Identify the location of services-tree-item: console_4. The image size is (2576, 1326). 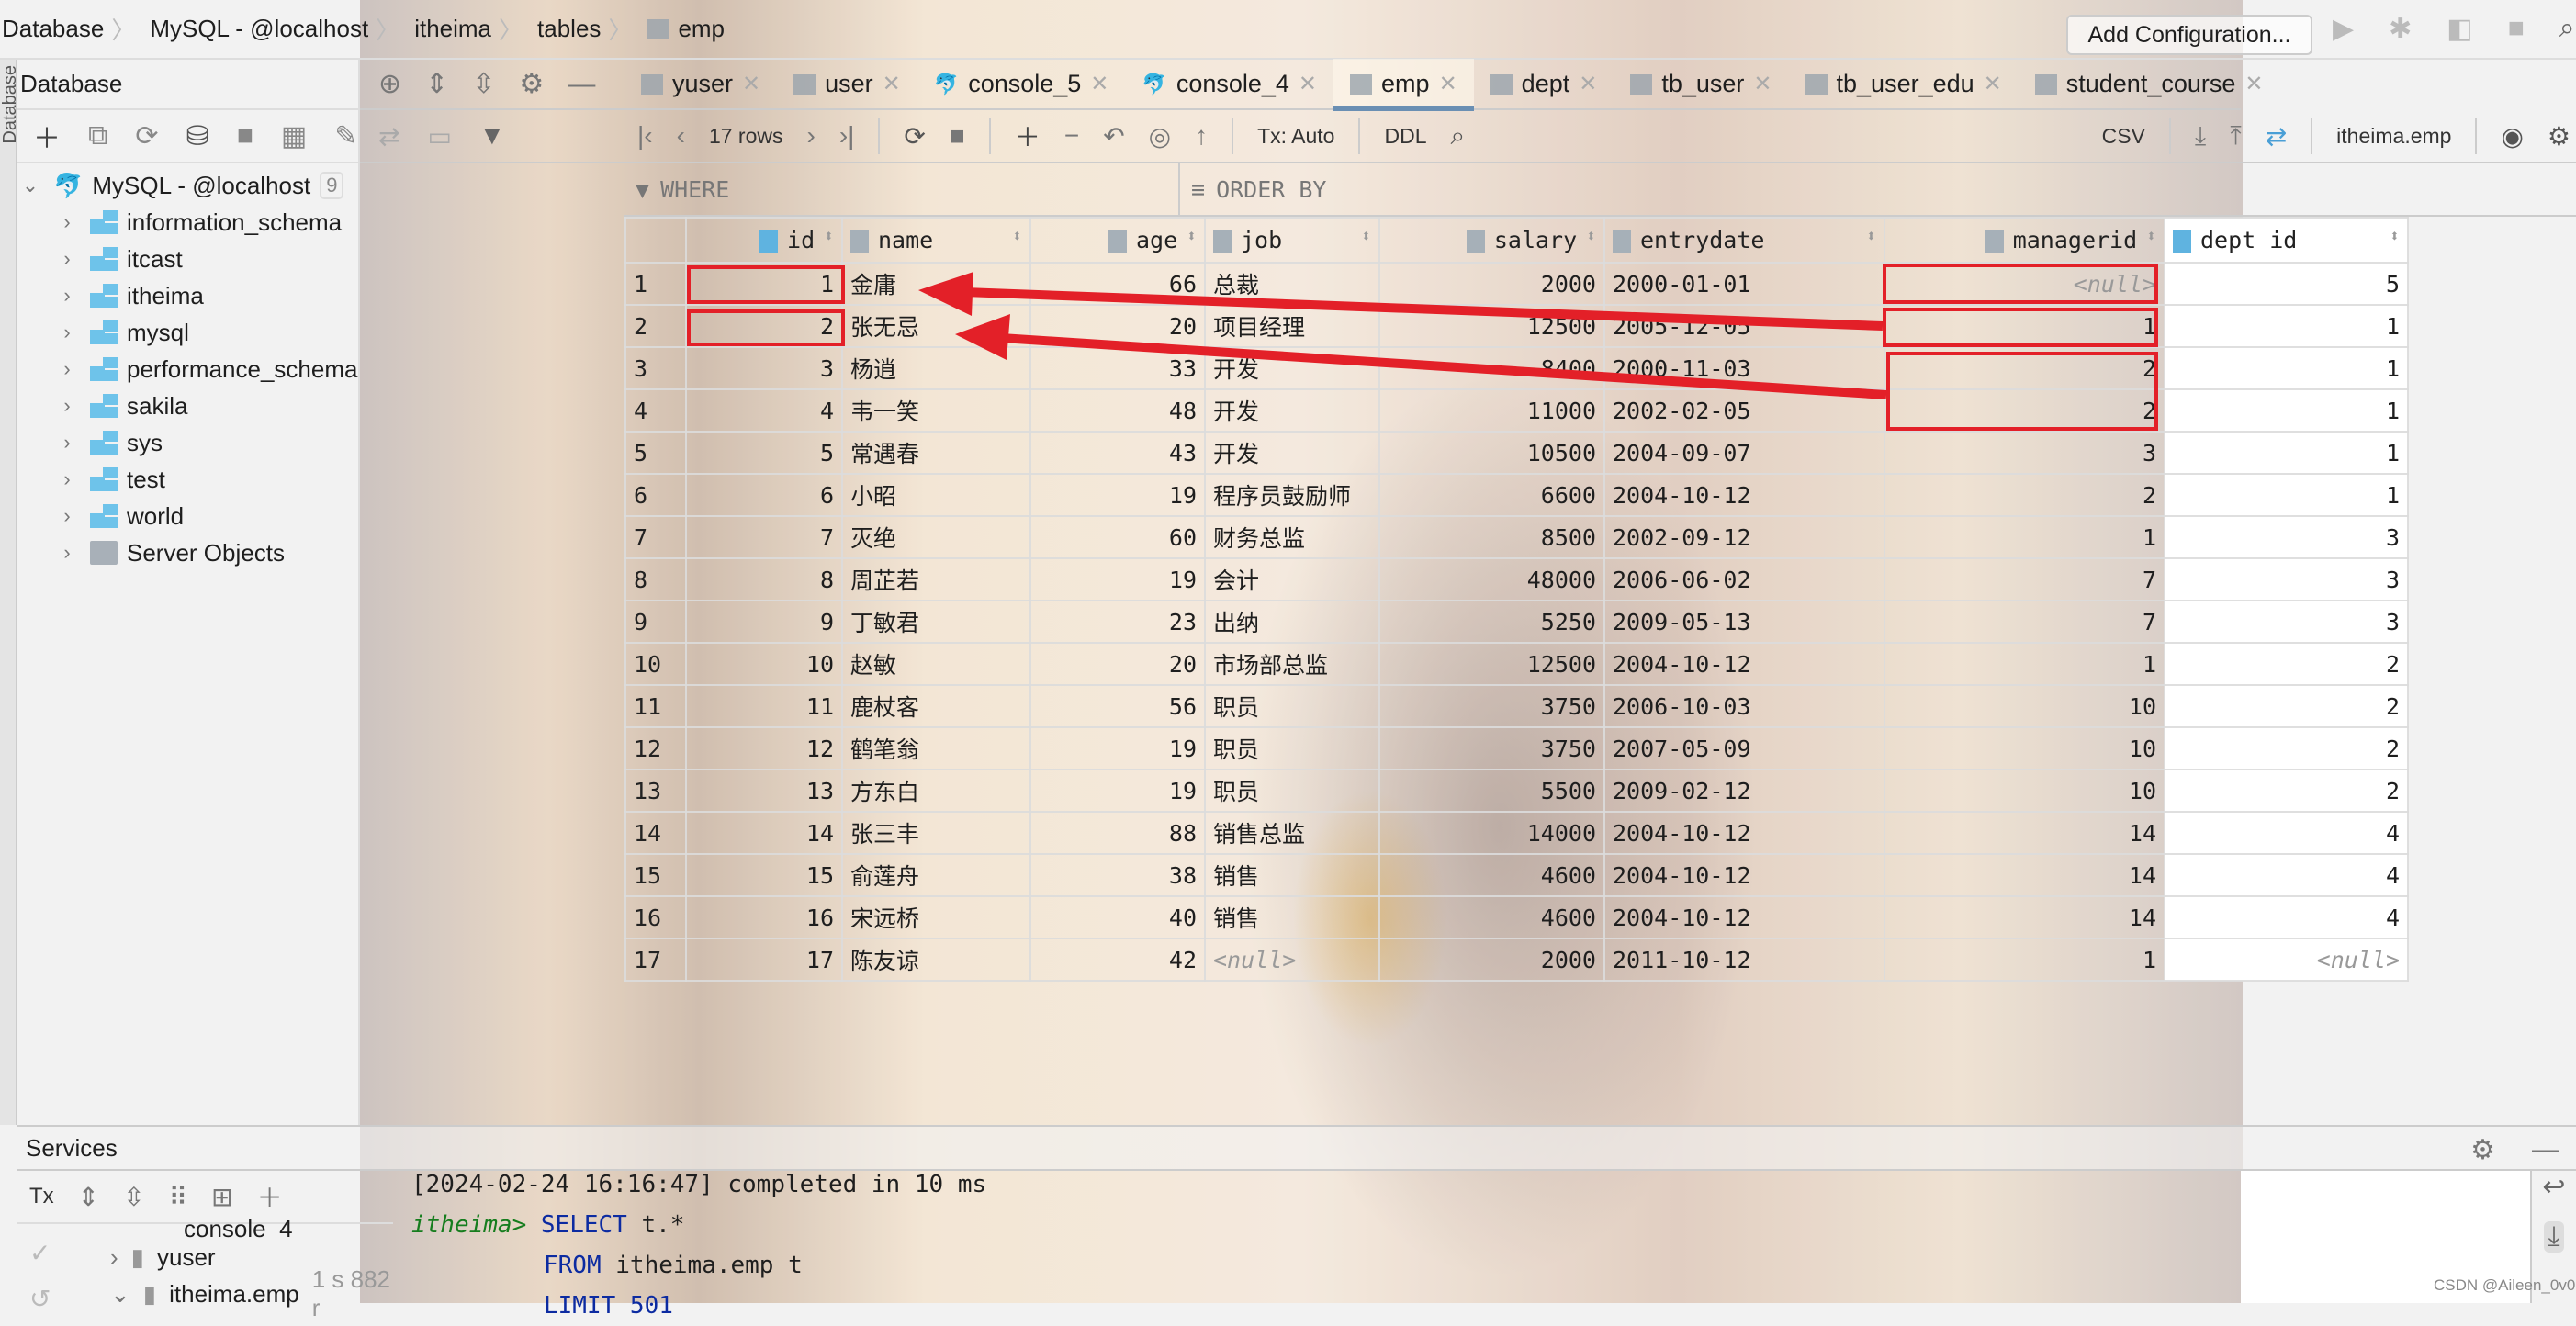
(239, 1229).